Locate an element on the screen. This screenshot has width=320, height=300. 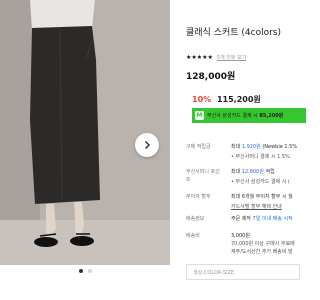
delivery-highlight: 7일 이내 배송 시작 is located at coordinates (272, 219).